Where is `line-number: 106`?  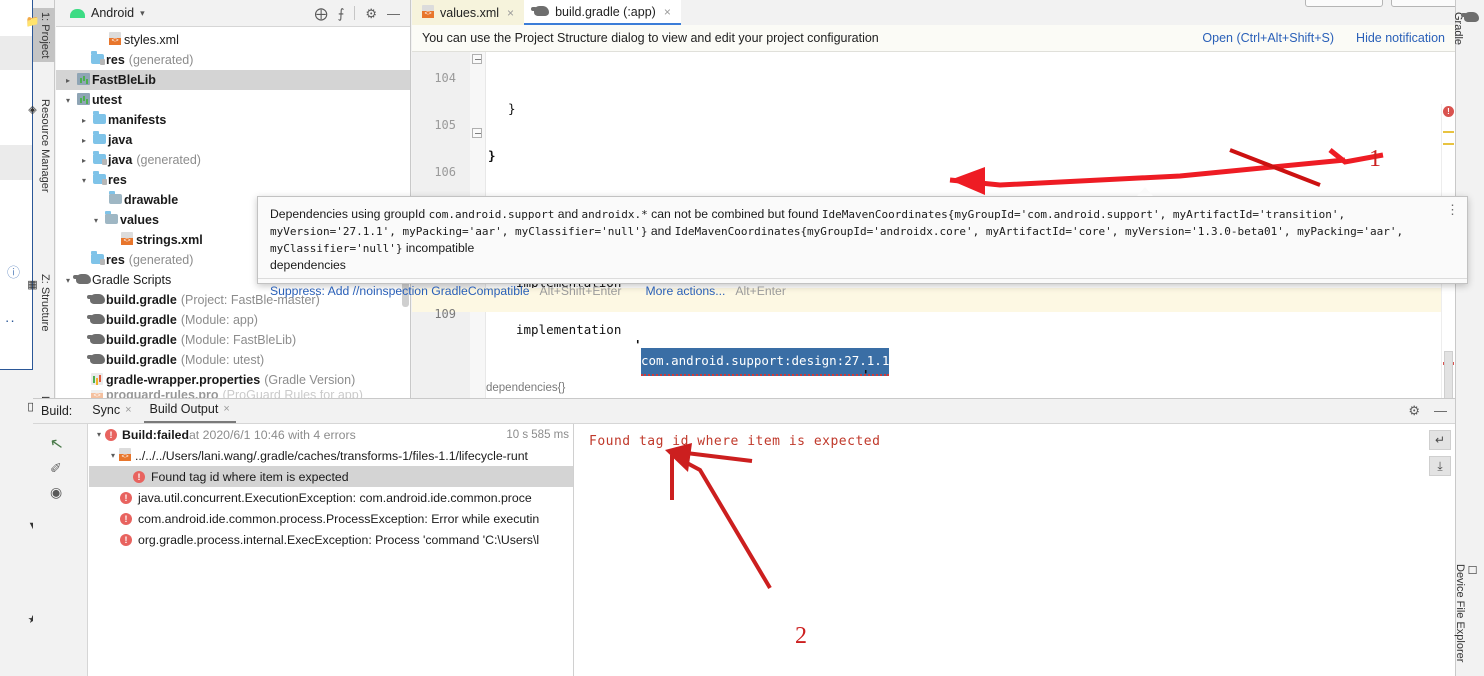 line-number: 106 is located at coordinates (445, 172).